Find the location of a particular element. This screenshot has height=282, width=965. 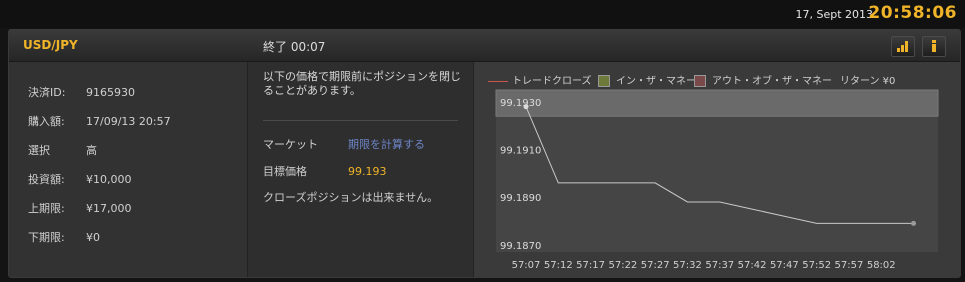

detail-row: 決済ID: 9165930 is located at coordinates (81, 92).